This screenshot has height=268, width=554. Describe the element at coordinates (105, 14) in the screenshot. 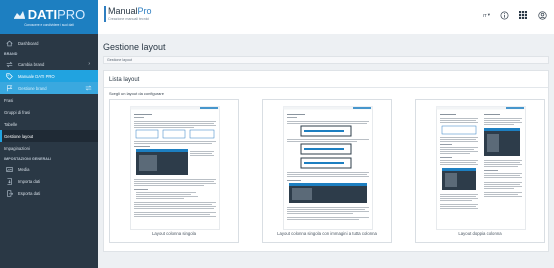

I see `app-accent-bar` at that location.